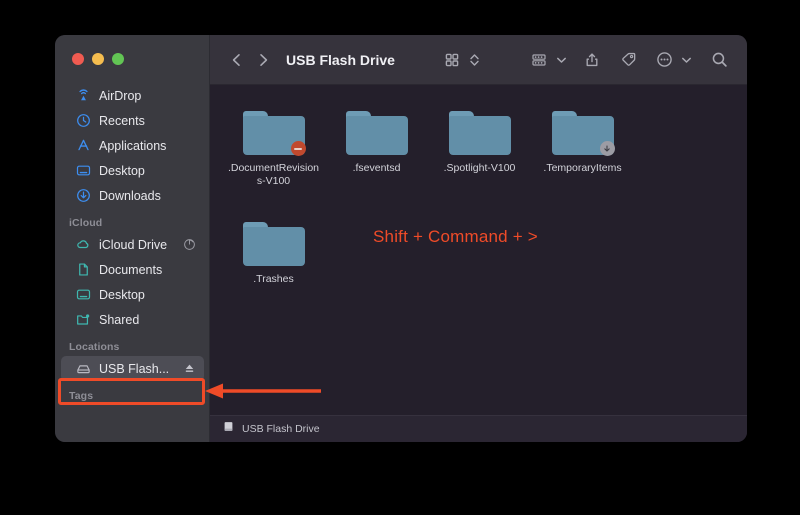 Image resolution: width=800 pixels, height=515 pixels. I want to click on cloud-icon, so click(83, 245).